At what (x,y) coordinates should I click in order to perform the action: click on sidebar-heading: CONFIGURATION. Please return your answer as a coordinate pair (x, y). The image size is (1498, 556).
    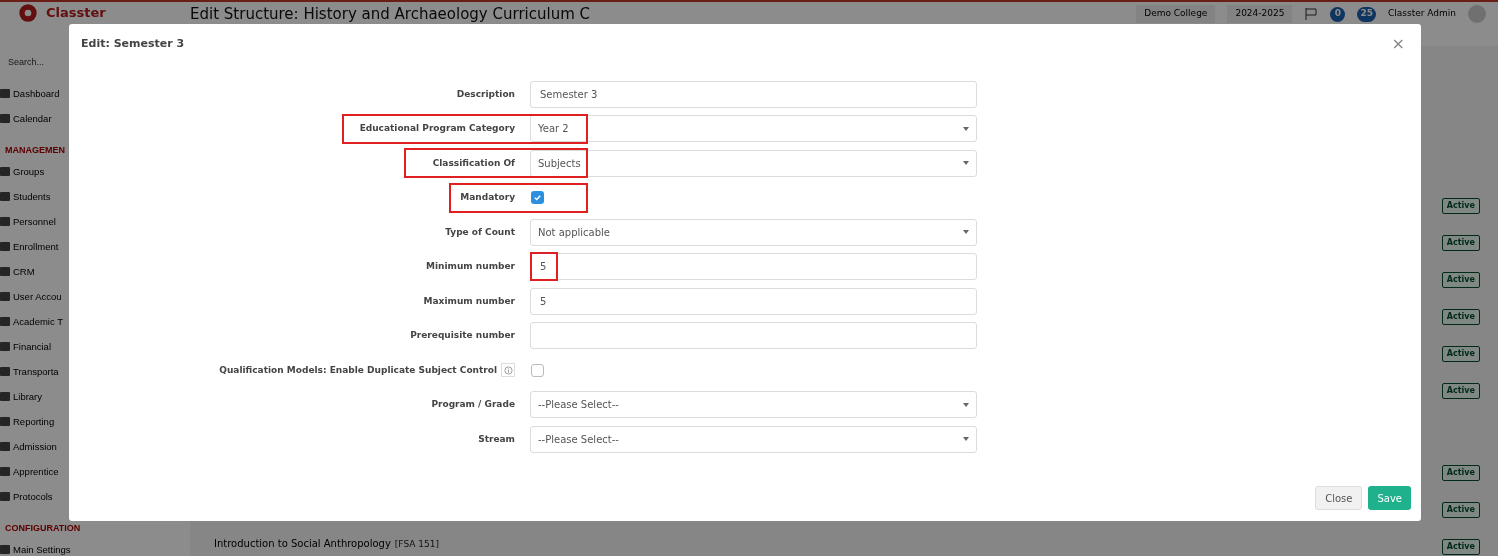
    Looking at the image, I should click on (43, 528).